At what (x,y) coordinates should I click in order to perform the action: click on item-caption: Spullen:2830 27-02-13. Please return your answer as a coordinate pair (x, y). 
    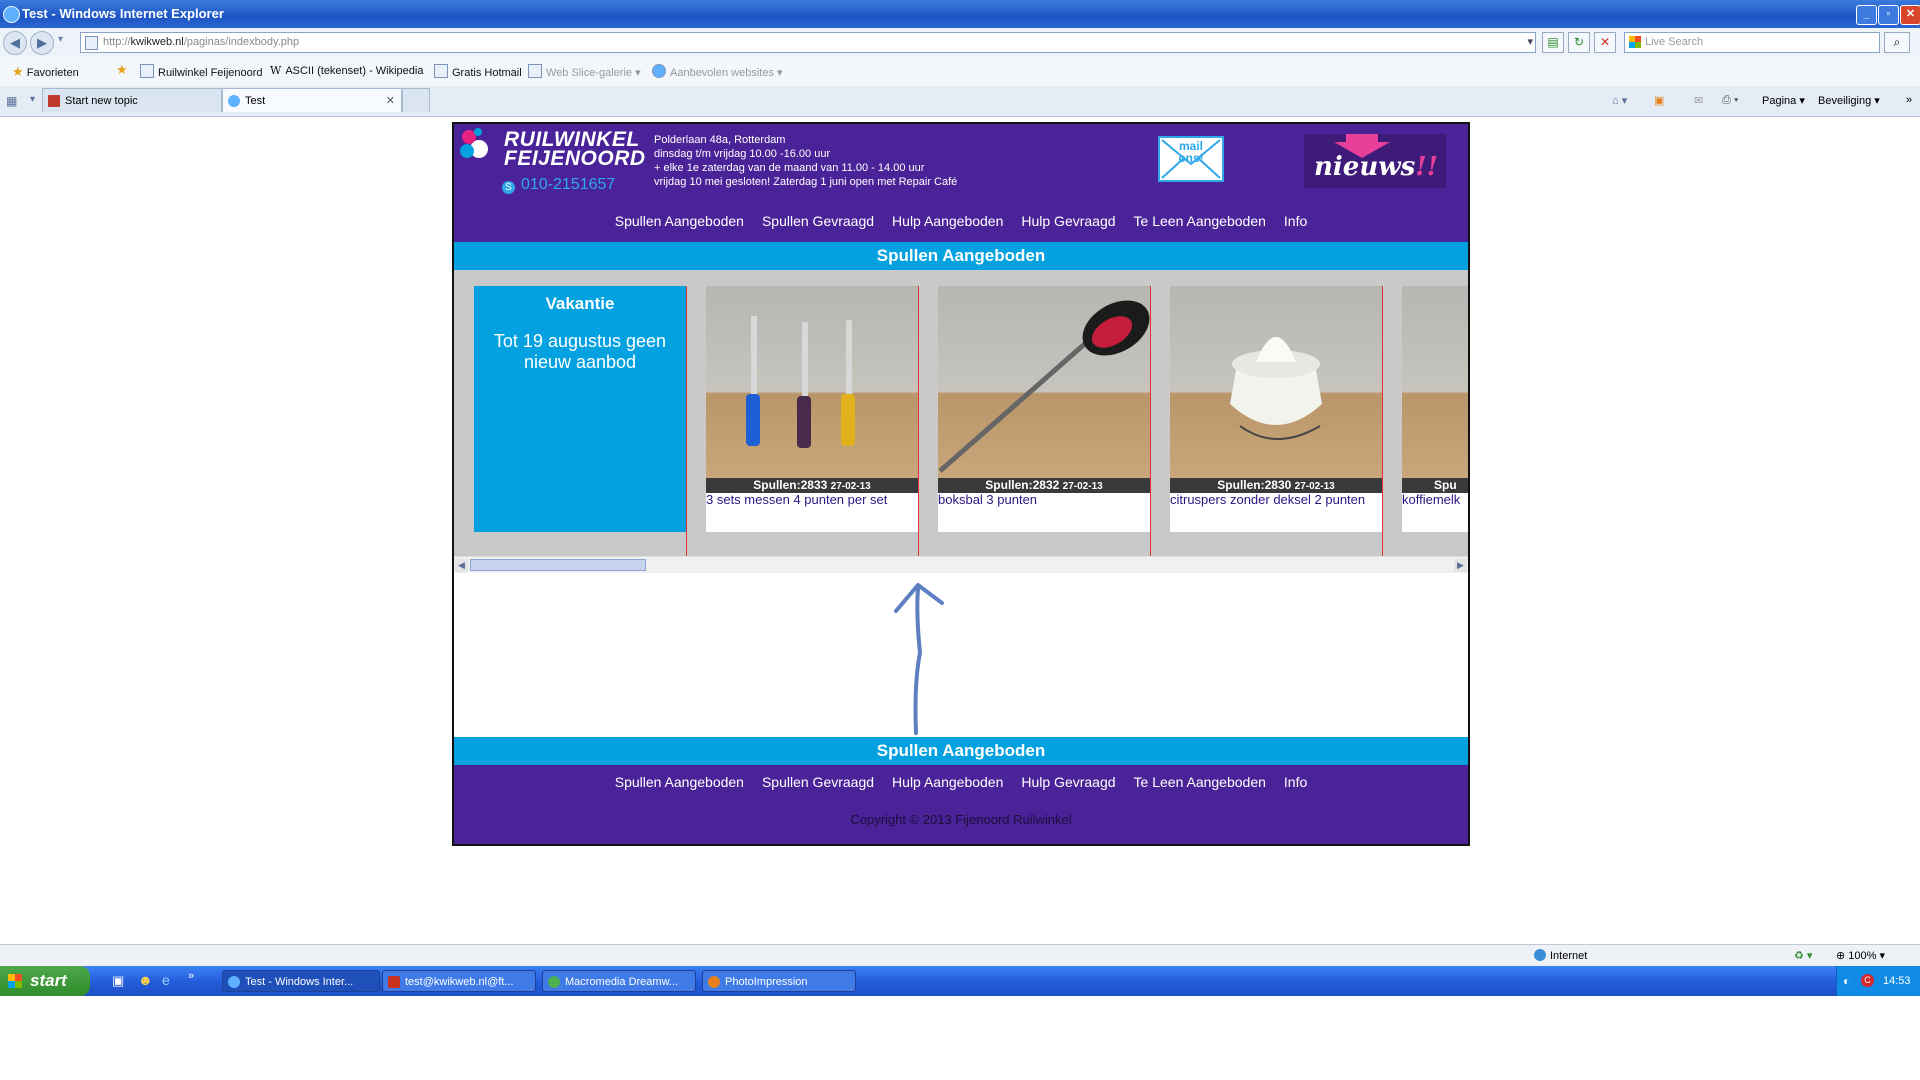
    Looking at the image, I should click on (1276, 485).